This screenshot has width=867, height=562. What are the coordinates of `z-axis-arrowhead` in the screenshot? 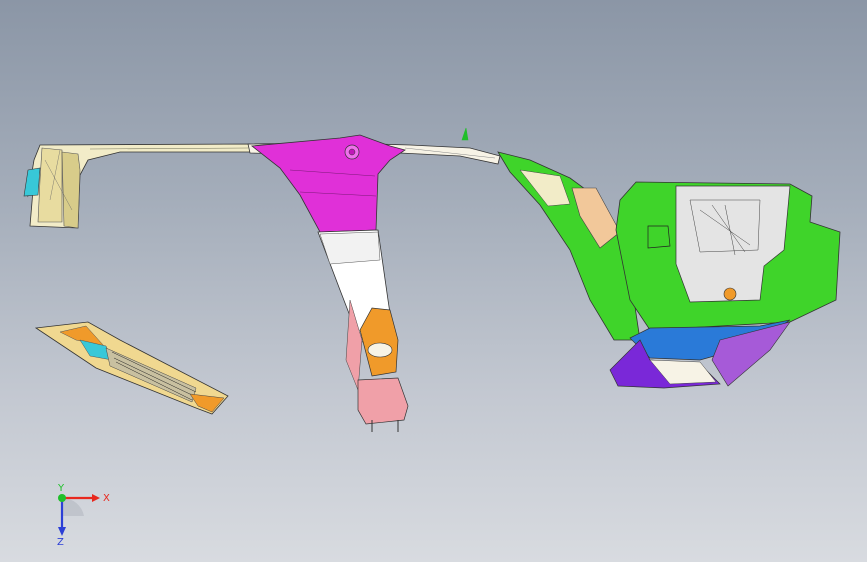 It's located at (62, 531).